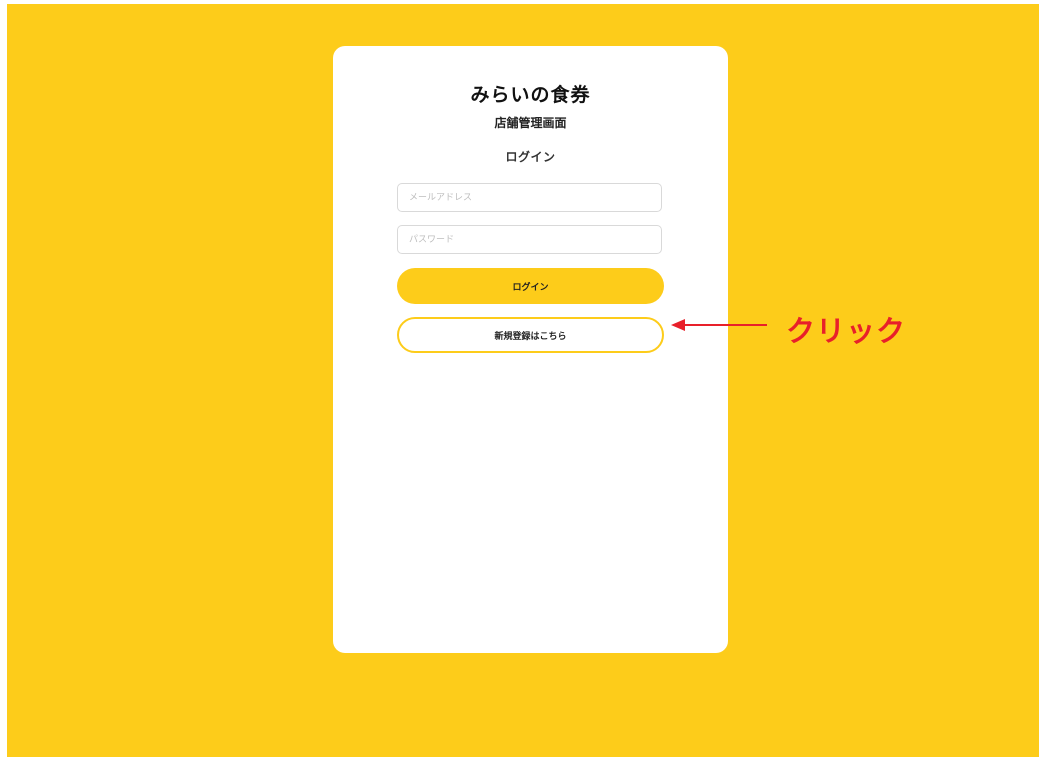  Describe the element at coordinates (529, 197) in the screenshot. I see `email-field` at that location.